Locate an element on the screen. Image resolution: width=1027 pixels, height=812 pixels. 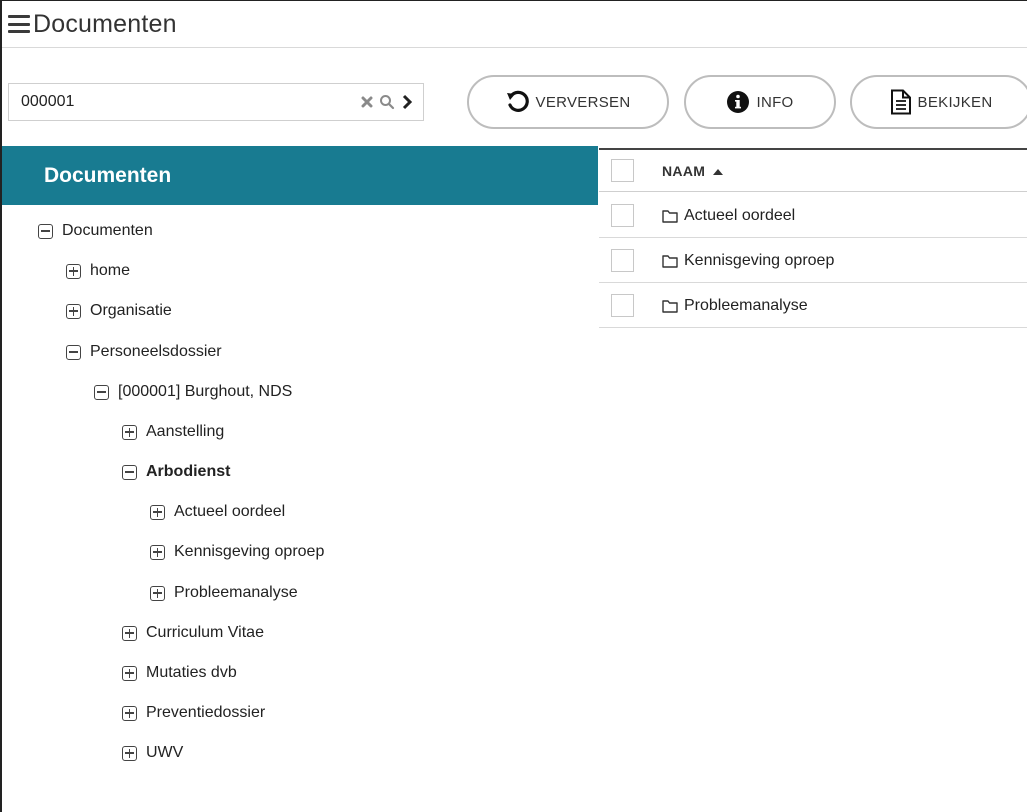
search-icon is located at coordinates (387, 102).